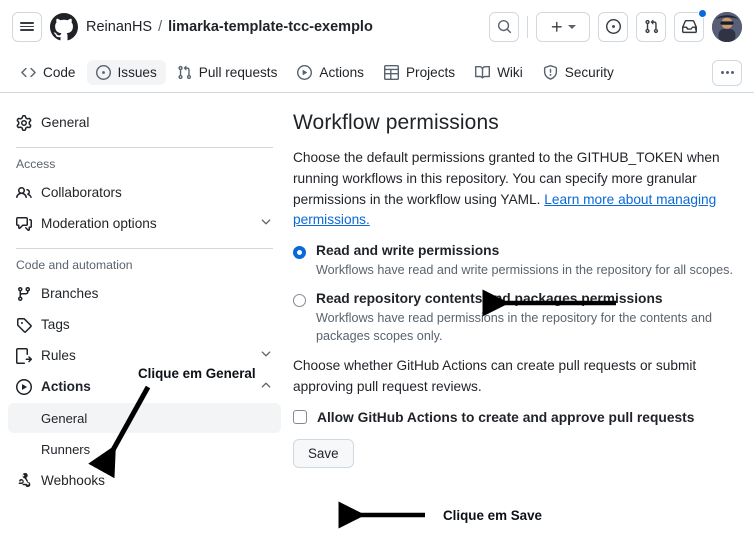  Describe the element at coordinates (24, 355) in the screenshot. I see `rules-icon` at that location.